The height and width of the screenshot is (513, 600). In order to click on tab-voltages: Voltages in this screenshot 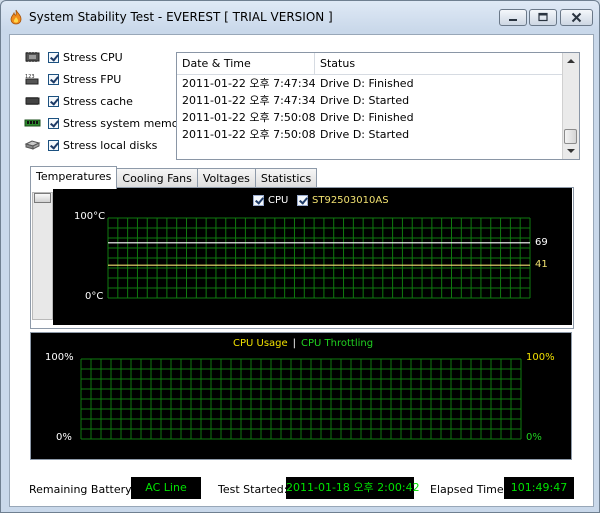, I will do `click(226, 178)`.